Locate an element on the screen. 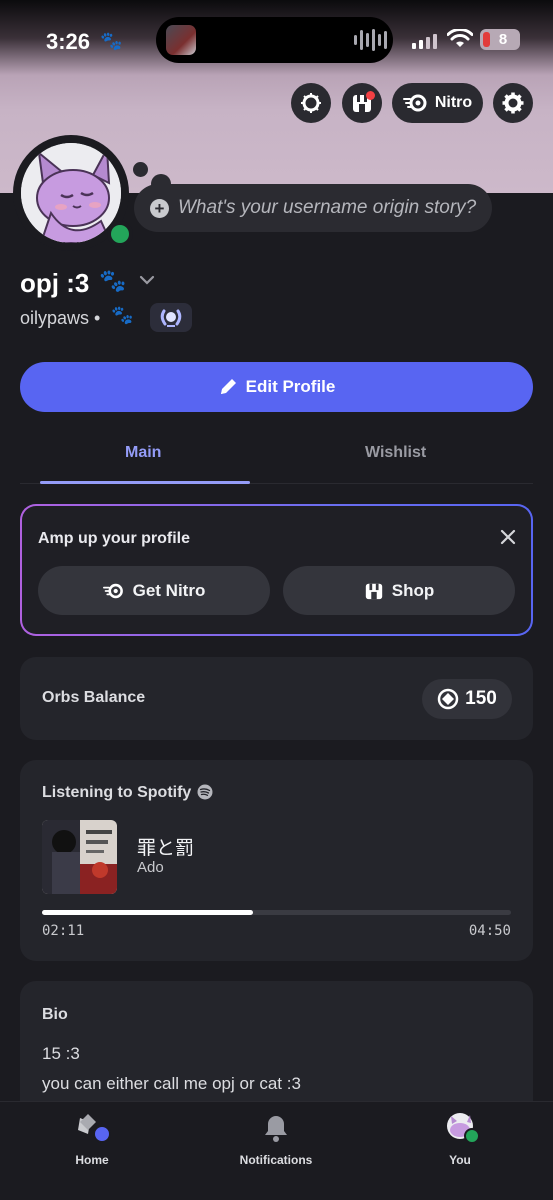 The image size is (553, 1200). avatar is located at coordinates (73, 193).